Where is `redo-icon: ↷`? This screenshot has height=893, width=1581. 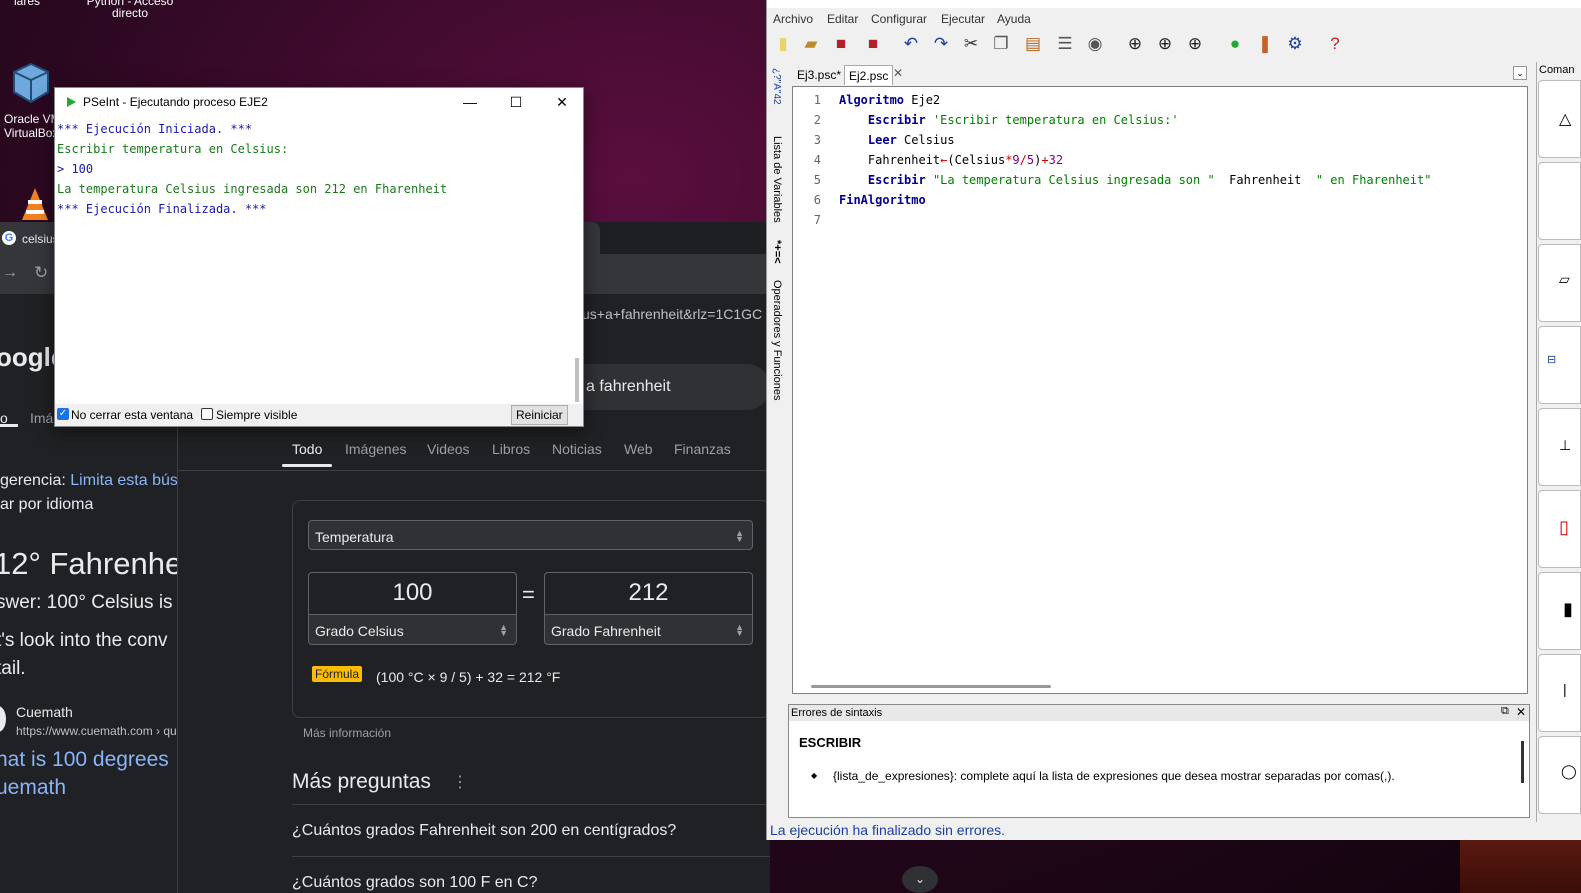 redo-icon: ↷ is located at coordinates (941, 44).